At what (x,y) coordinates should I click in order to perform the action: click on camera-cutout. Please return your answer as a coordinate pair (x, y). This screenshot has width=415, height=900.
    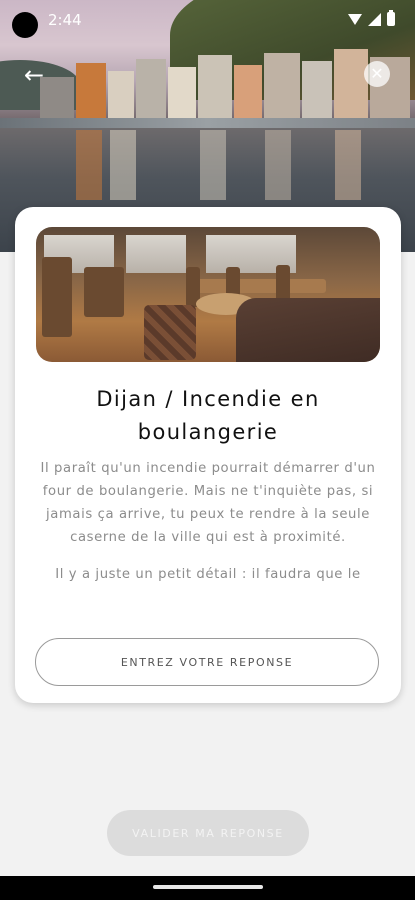
    Looking at the image, I should click on (25, 25).